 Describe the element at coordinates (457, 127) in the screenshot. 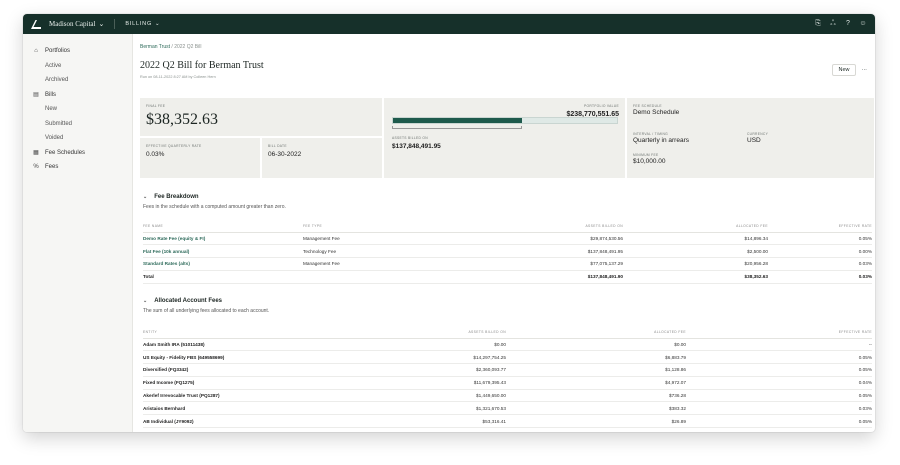

I see `billed-bracket` at that location.